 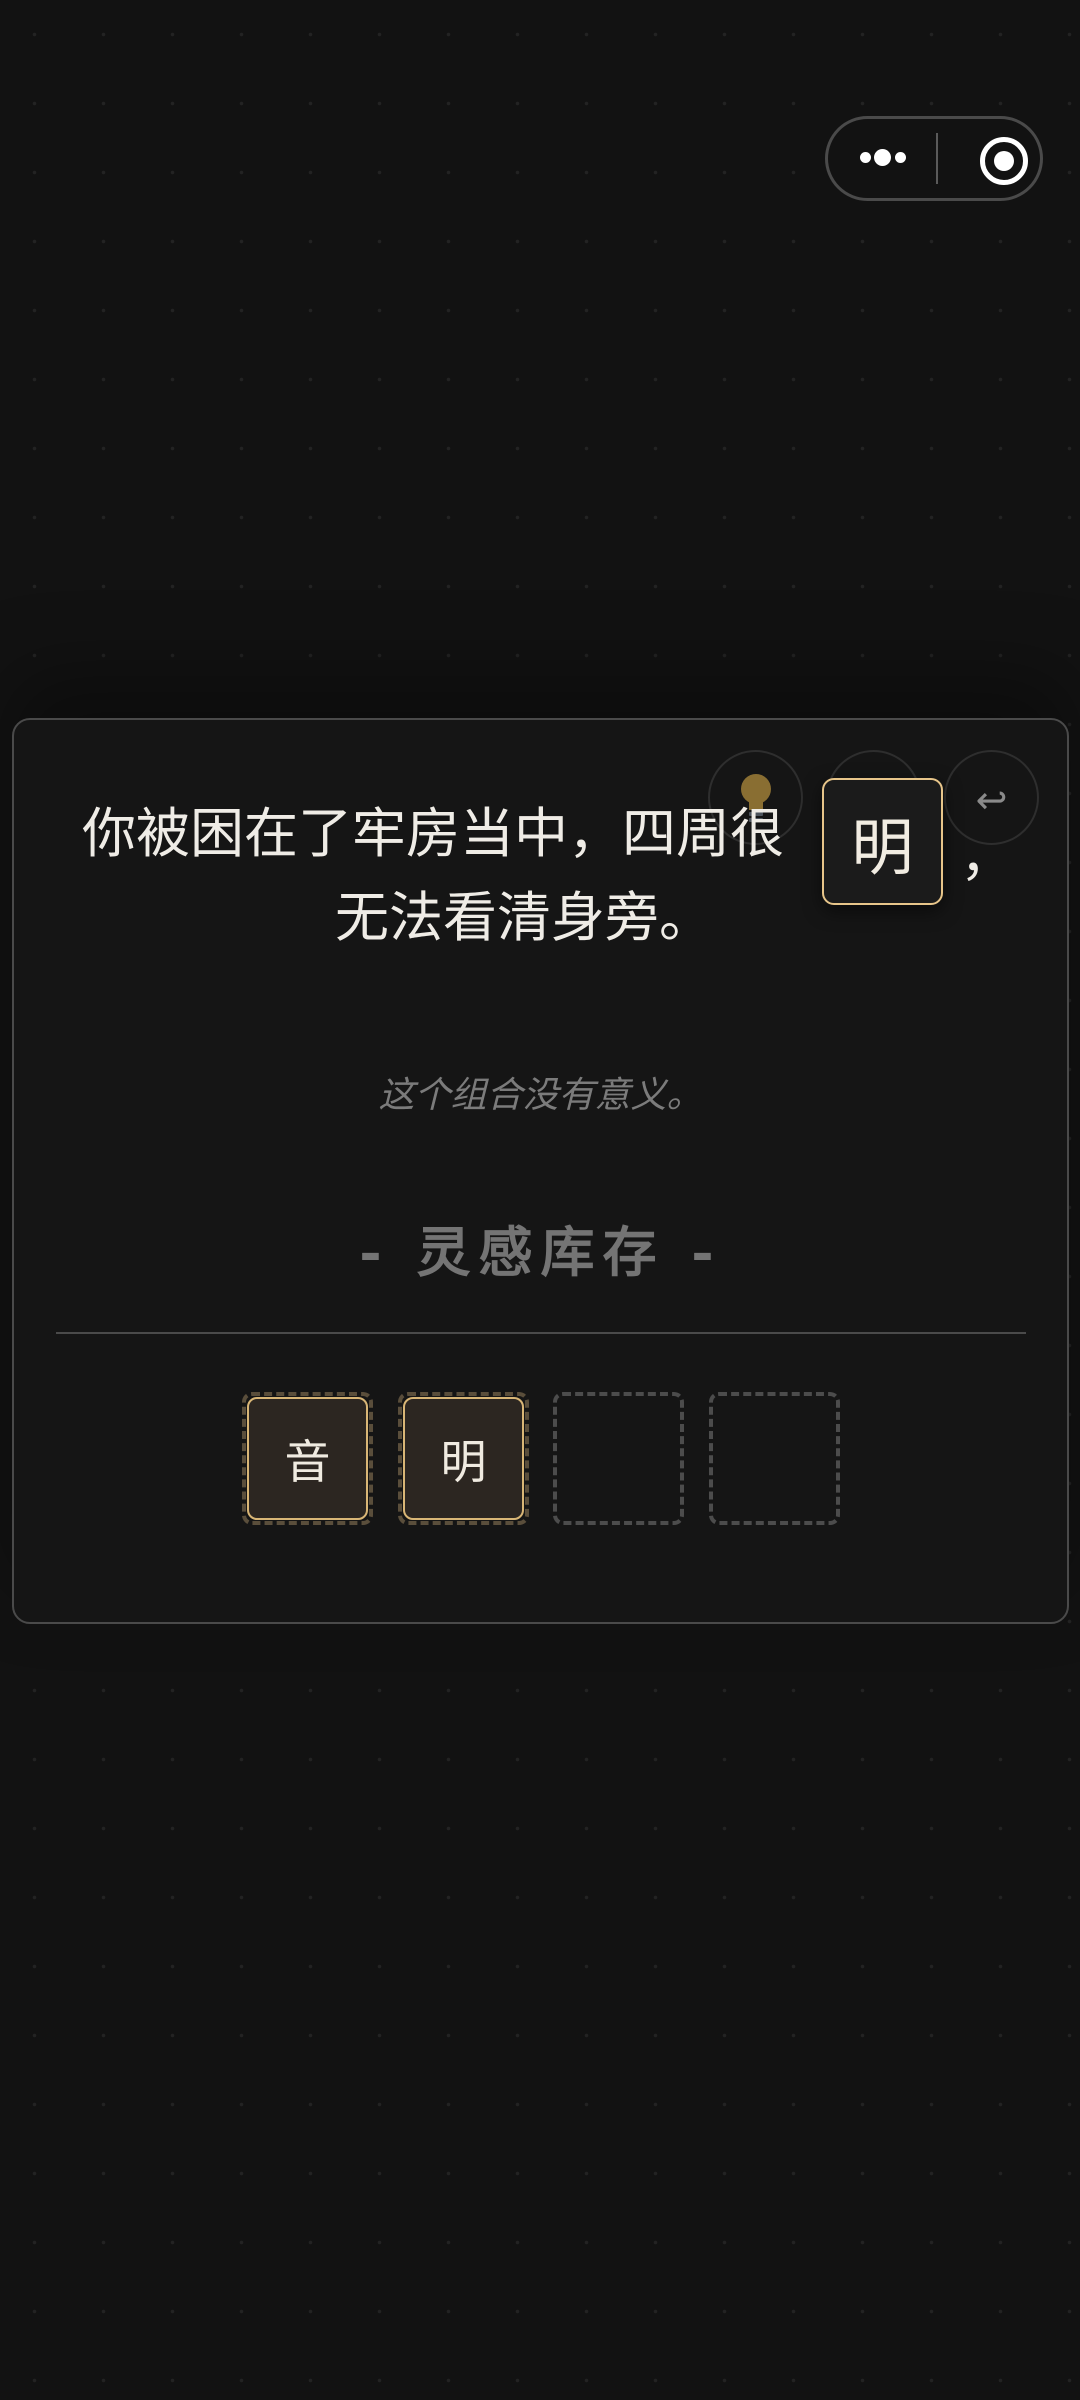 I want to click on target-circle-icon, so click(x=1004, y=161).